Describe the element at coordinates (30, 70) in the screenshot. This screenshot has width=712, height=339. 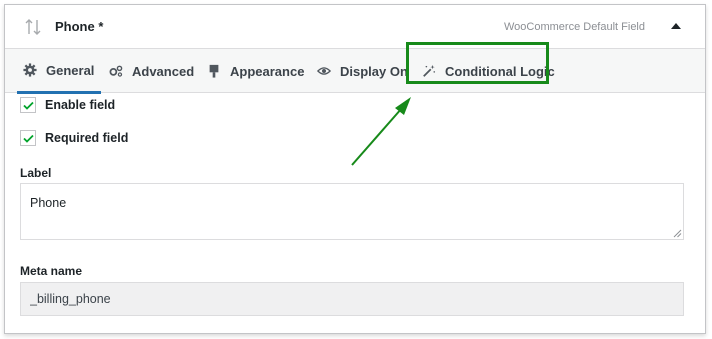
I see `gear-icon` at that location.